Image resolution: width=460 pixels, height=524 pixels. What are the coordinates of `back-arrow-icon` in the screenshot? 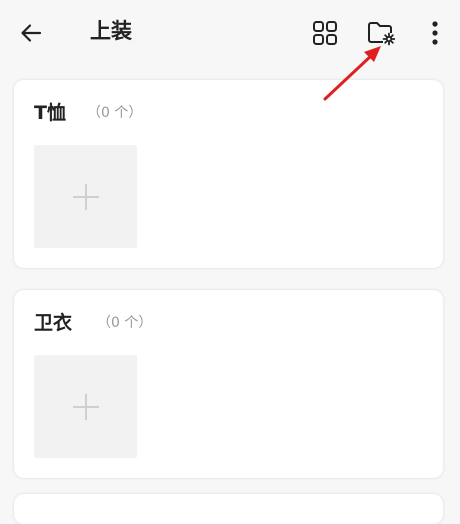 It's located at (31, 33).